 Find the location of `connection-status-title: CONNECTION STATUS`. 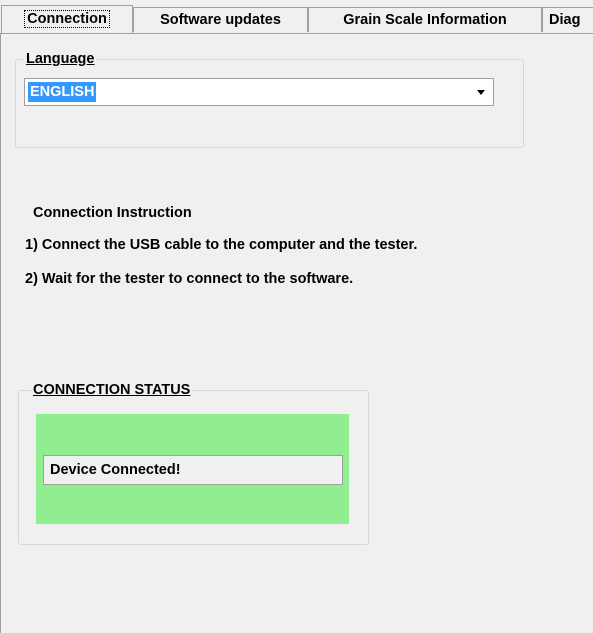

connection-status-title: CONNECTION STATUS is located at coordinates (112, 390).